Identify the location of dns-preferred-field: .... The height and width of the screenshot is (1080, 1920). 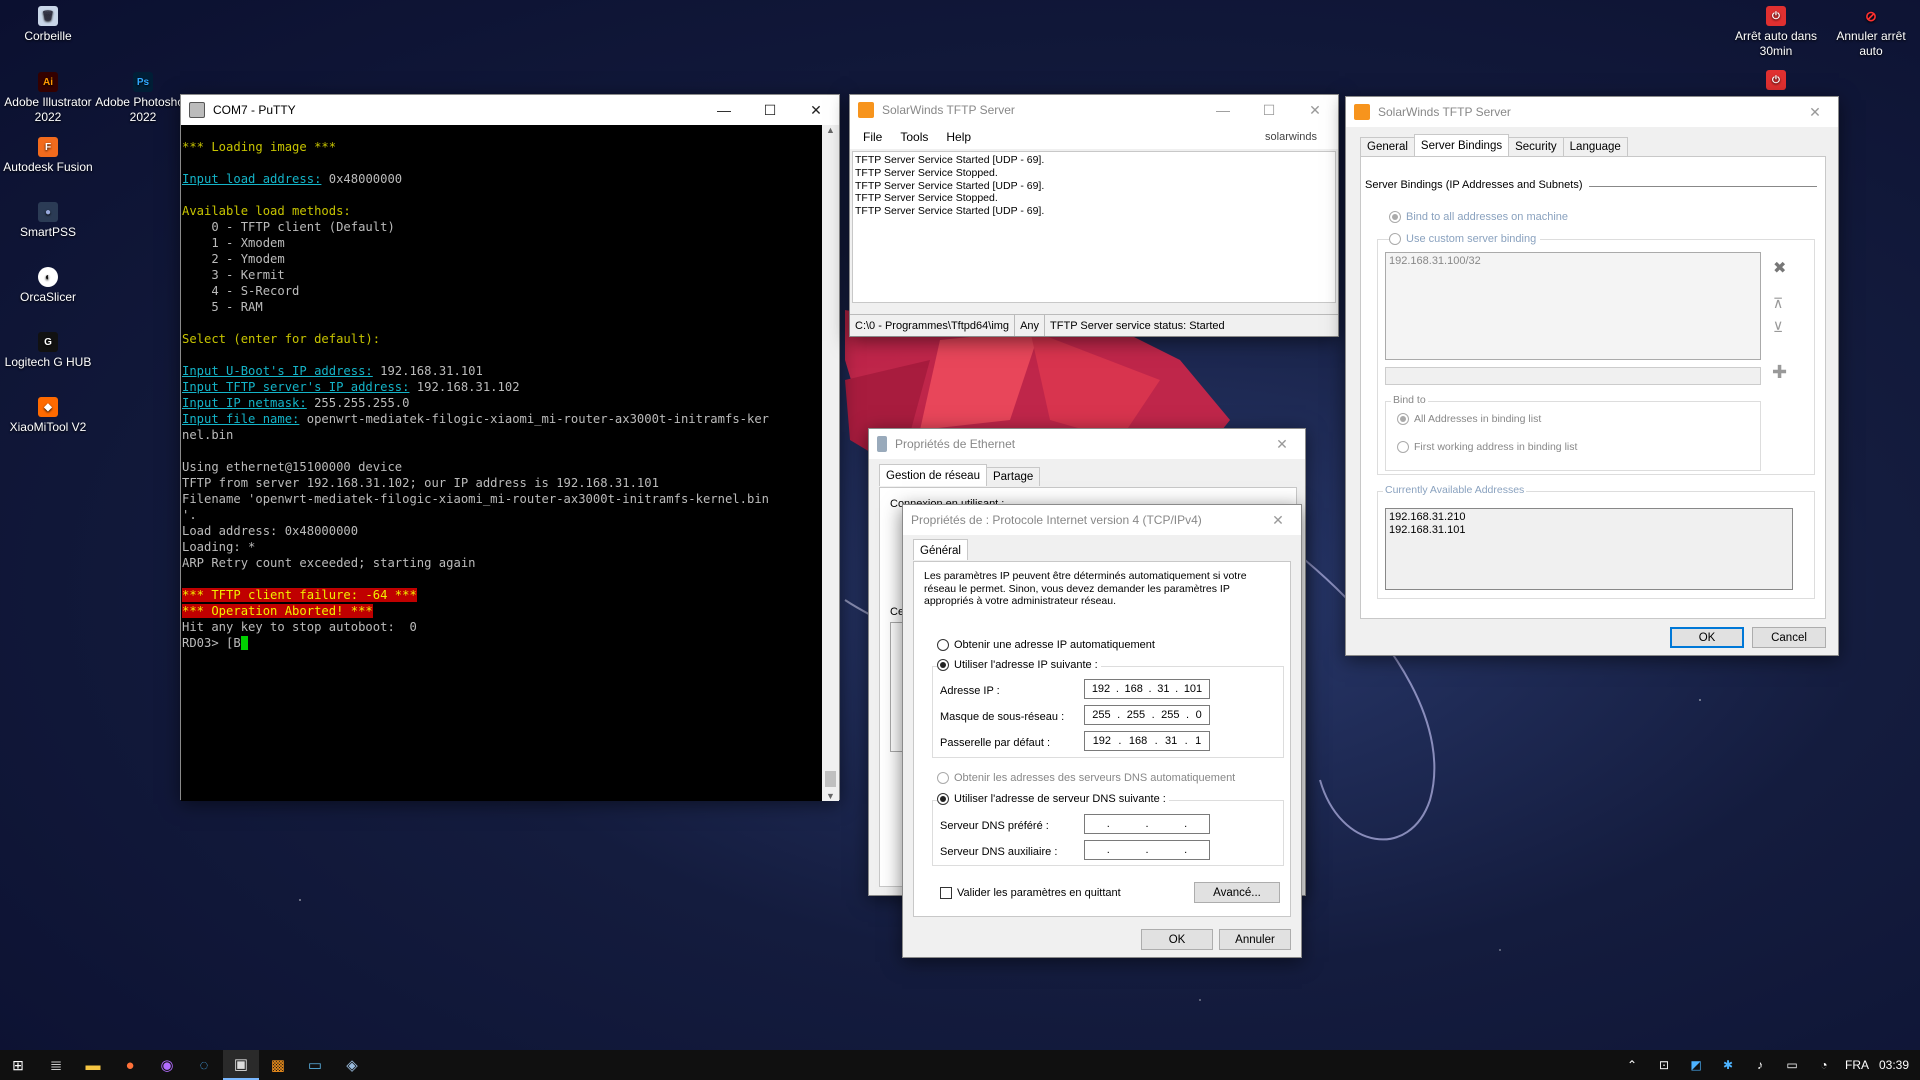
(1147, 824).